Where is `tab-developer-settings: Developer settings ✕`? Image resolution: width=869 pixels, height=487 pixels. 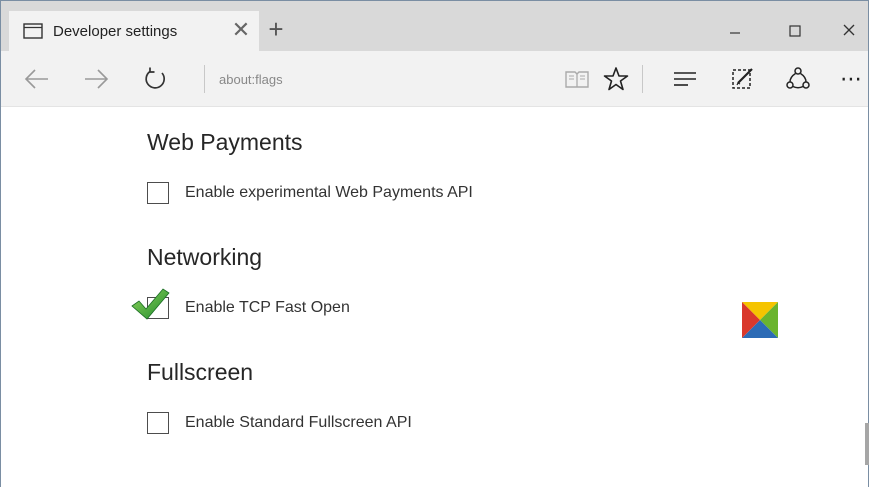
tab-developer-settings: Developer settings ✕ is located at coordinates (134, 31).